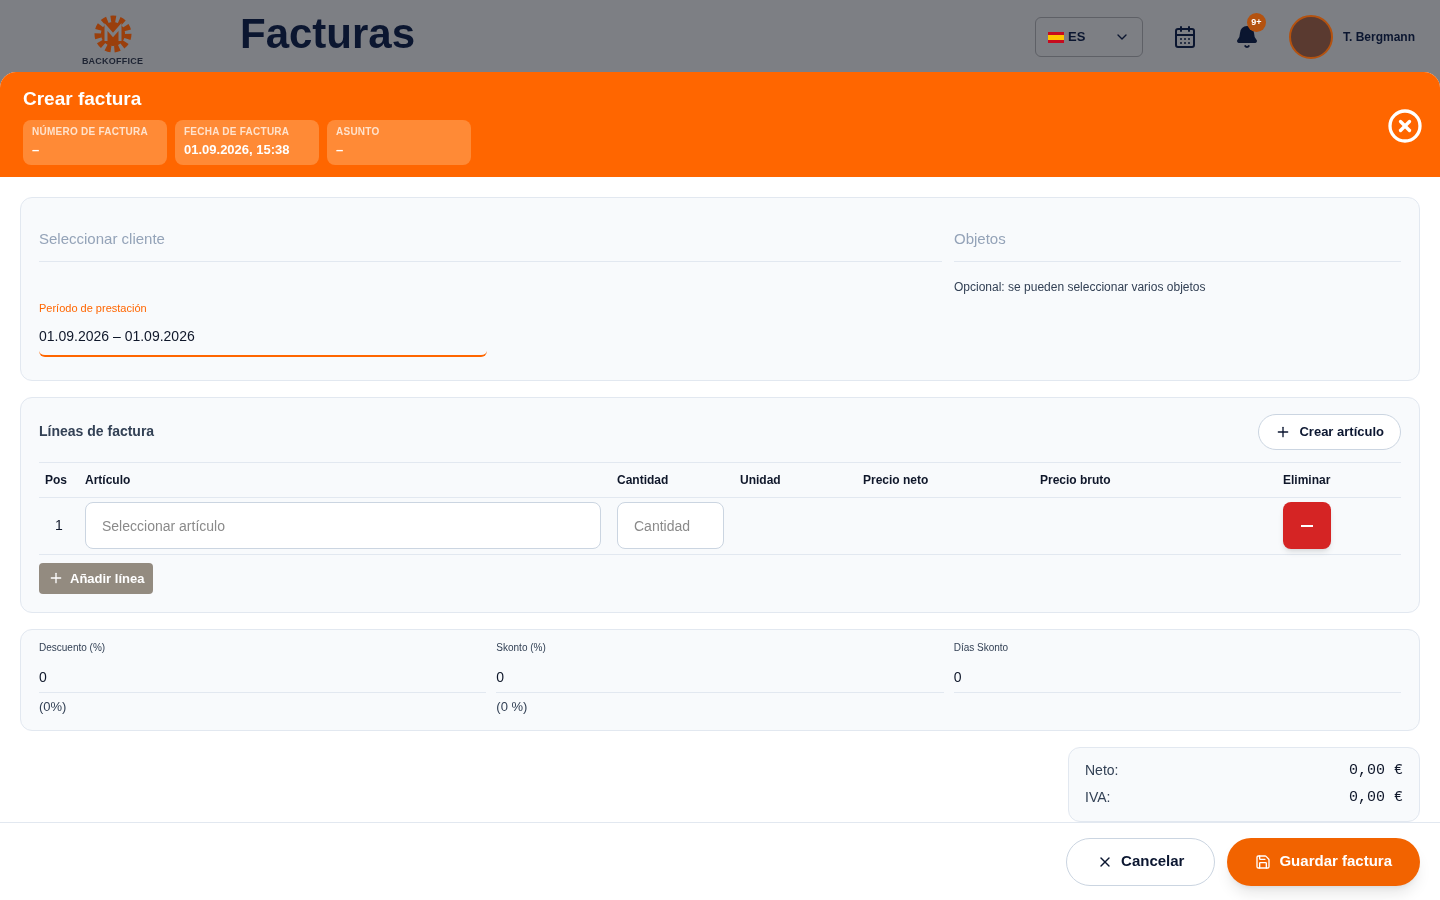 This screenshot has width=1440, height=900. I want to click on field-hint: (0%), so click(53, 706).